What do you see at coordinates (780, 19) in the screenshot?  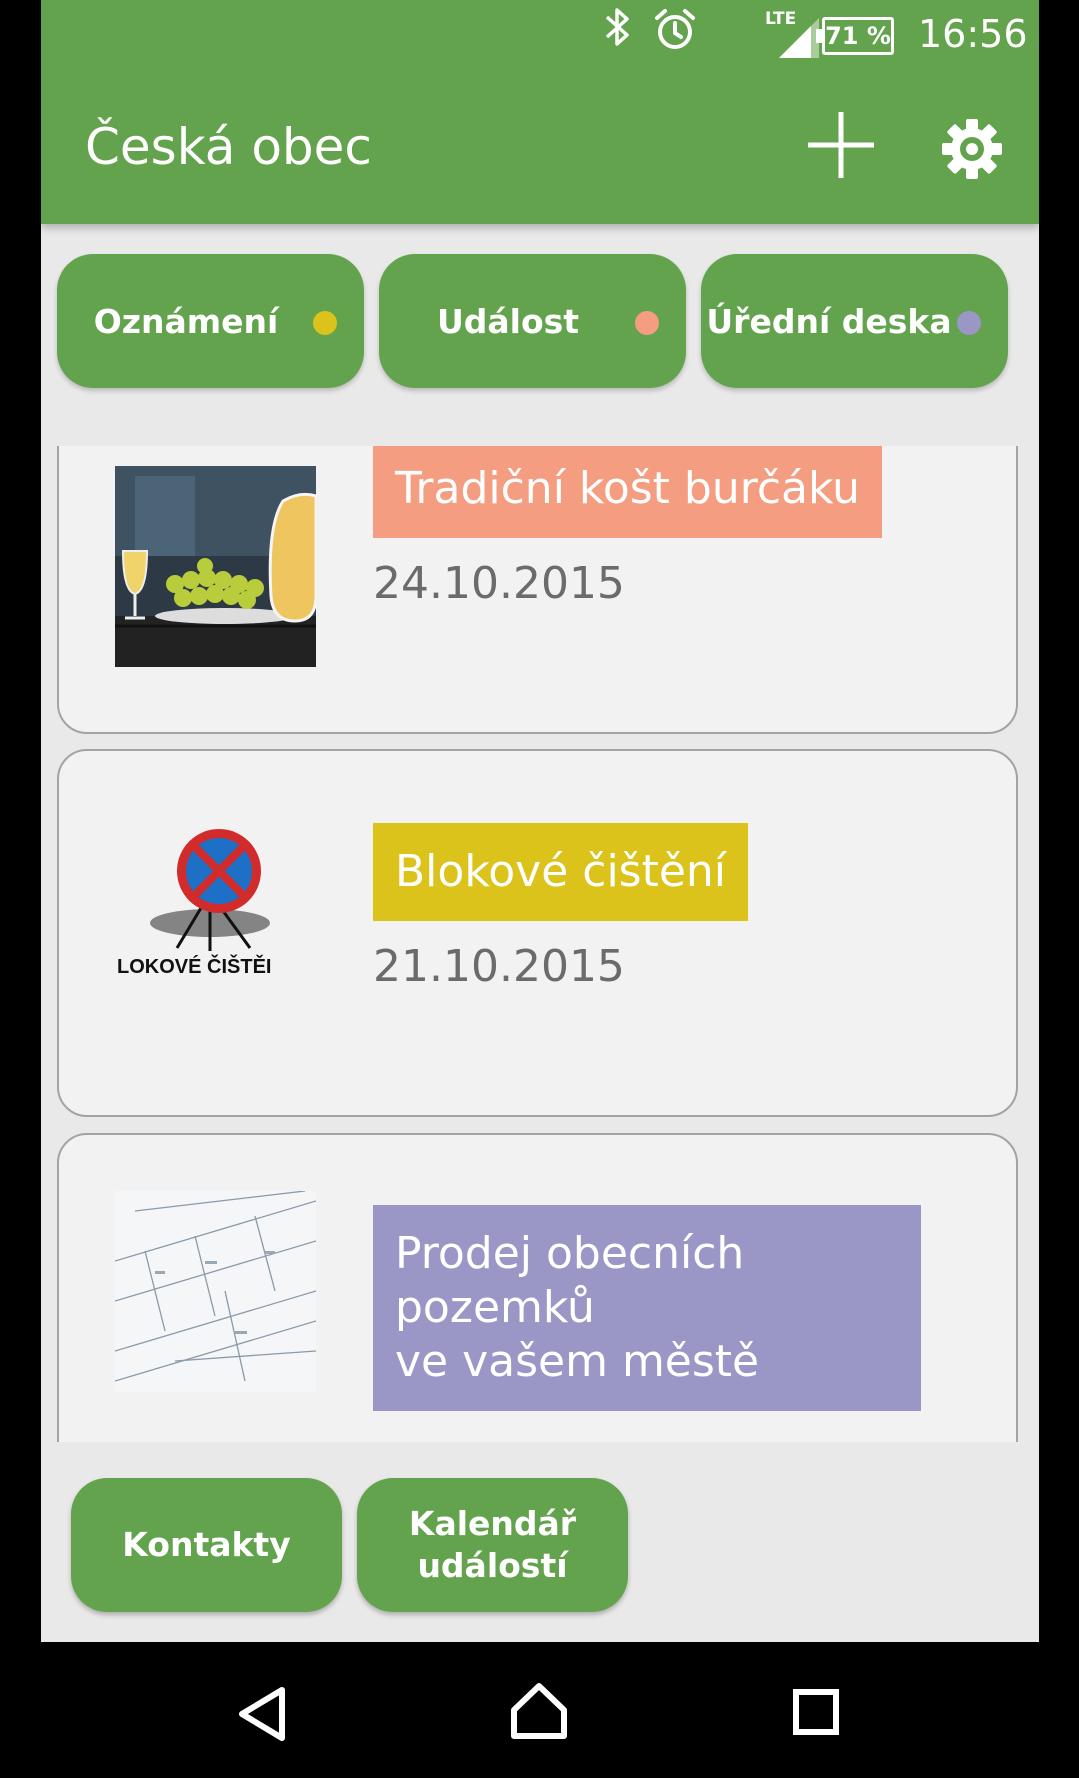 I see `network-type-label: LTE` at bounding box center [780, 19].